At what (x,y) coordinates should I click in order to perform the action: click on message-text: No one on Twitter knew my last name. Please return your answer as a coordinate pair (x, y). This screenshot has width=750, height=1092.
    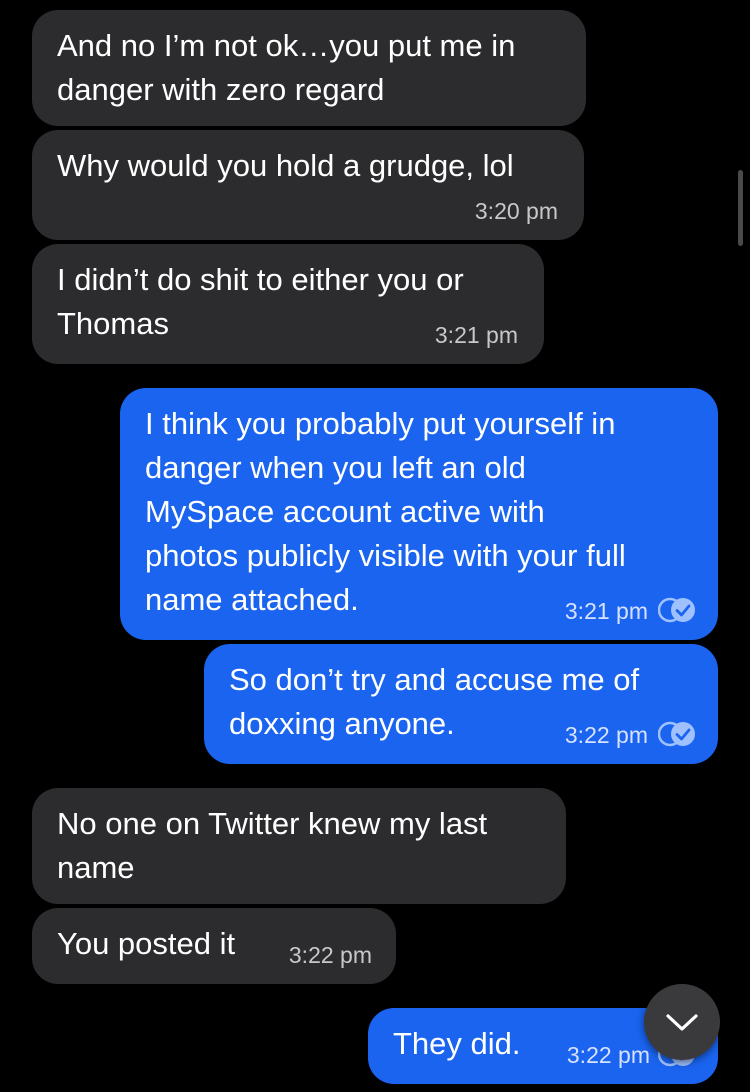
    Looking at the image, I should click on (272, 845).